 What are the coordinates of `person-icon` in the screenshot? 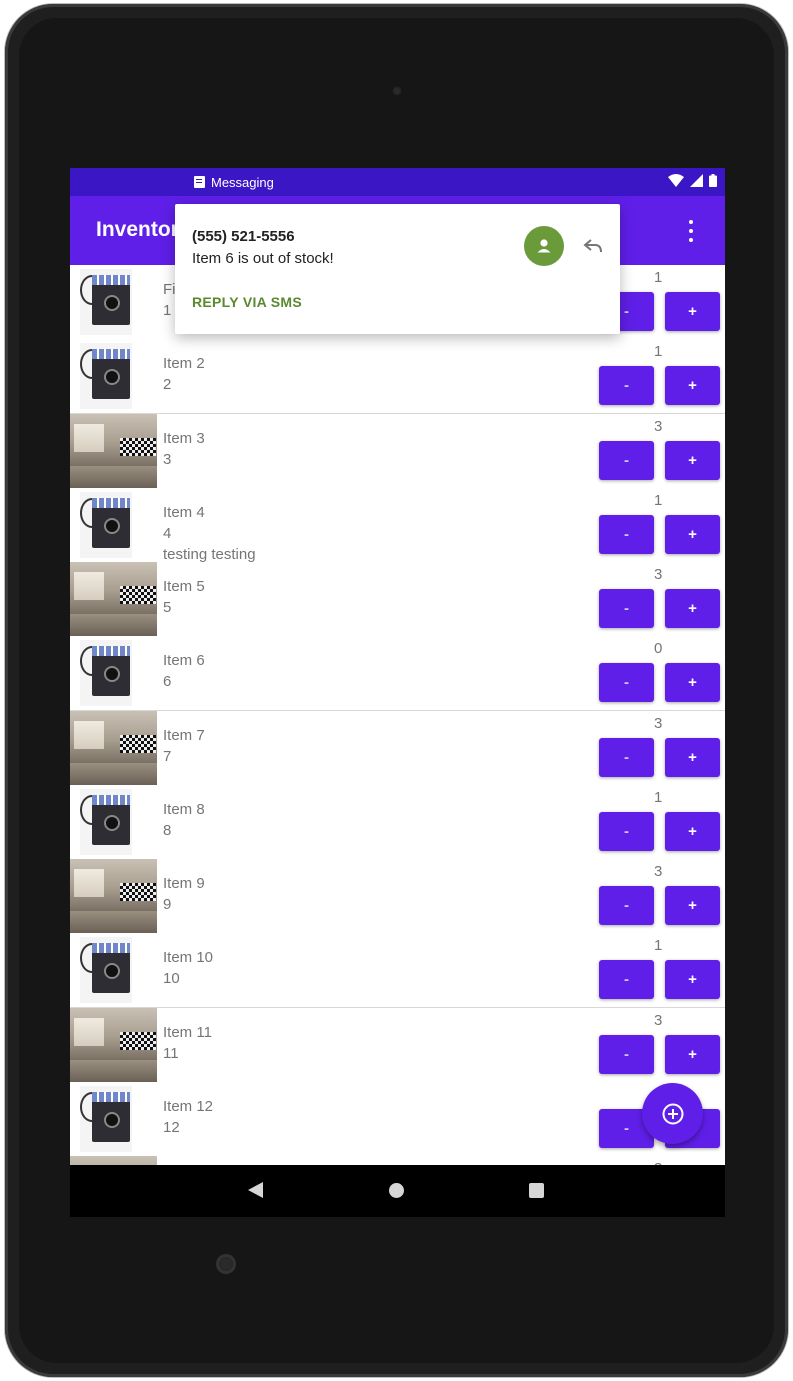 It's located at (544, 246).